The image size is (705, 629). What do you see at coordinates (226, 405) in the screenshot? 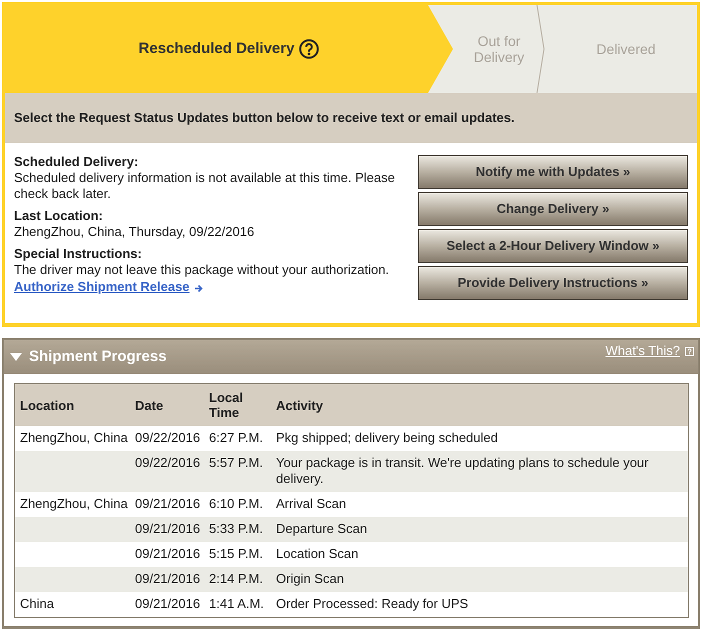
I see `column-header: Local Time` at bounding box center [226, 405].